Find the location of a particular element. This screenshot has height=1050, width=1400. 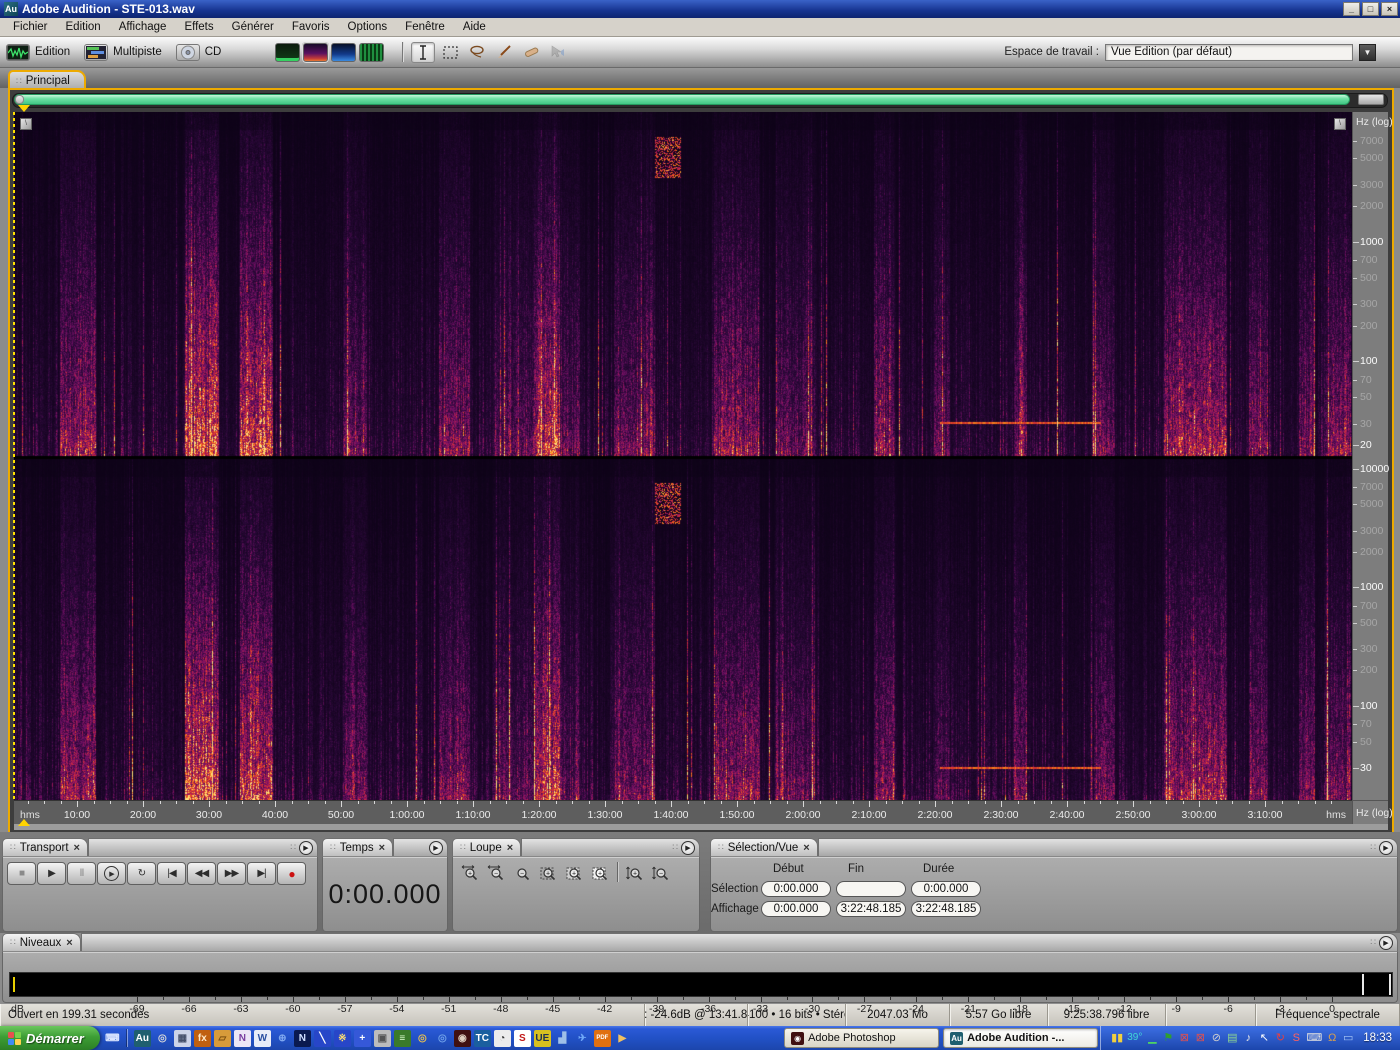

display-corner-button-right: \ is located at coordinates (1340, 124).